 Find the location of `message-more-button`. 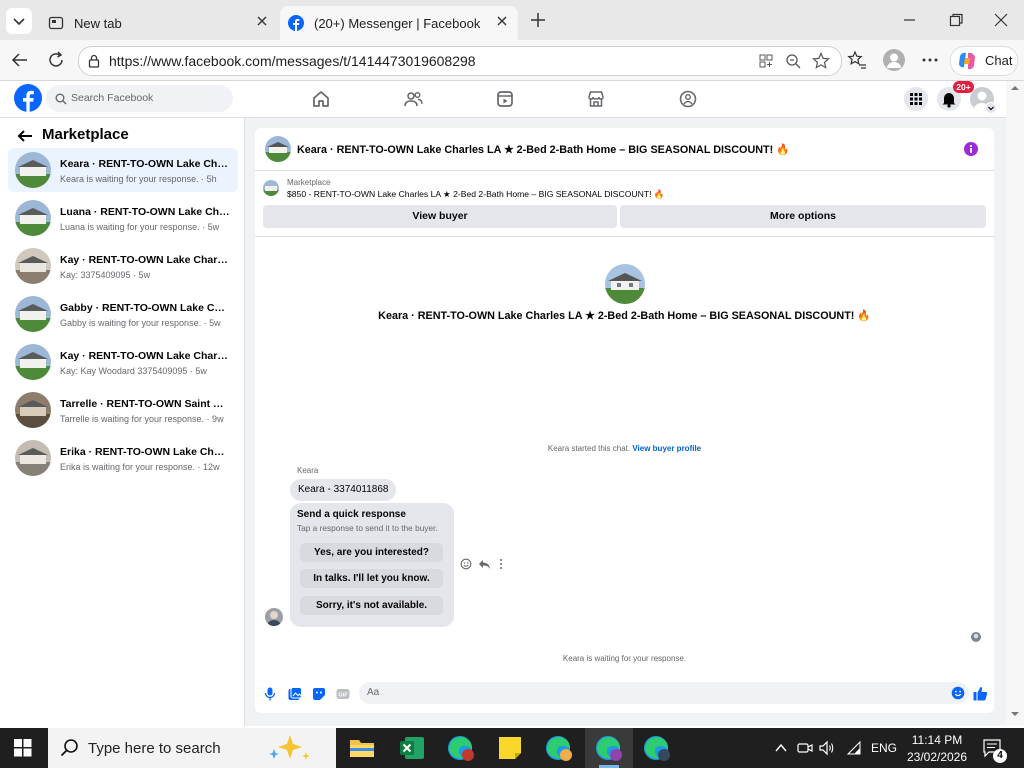

message-more-button is located at coordinates (501, 564).